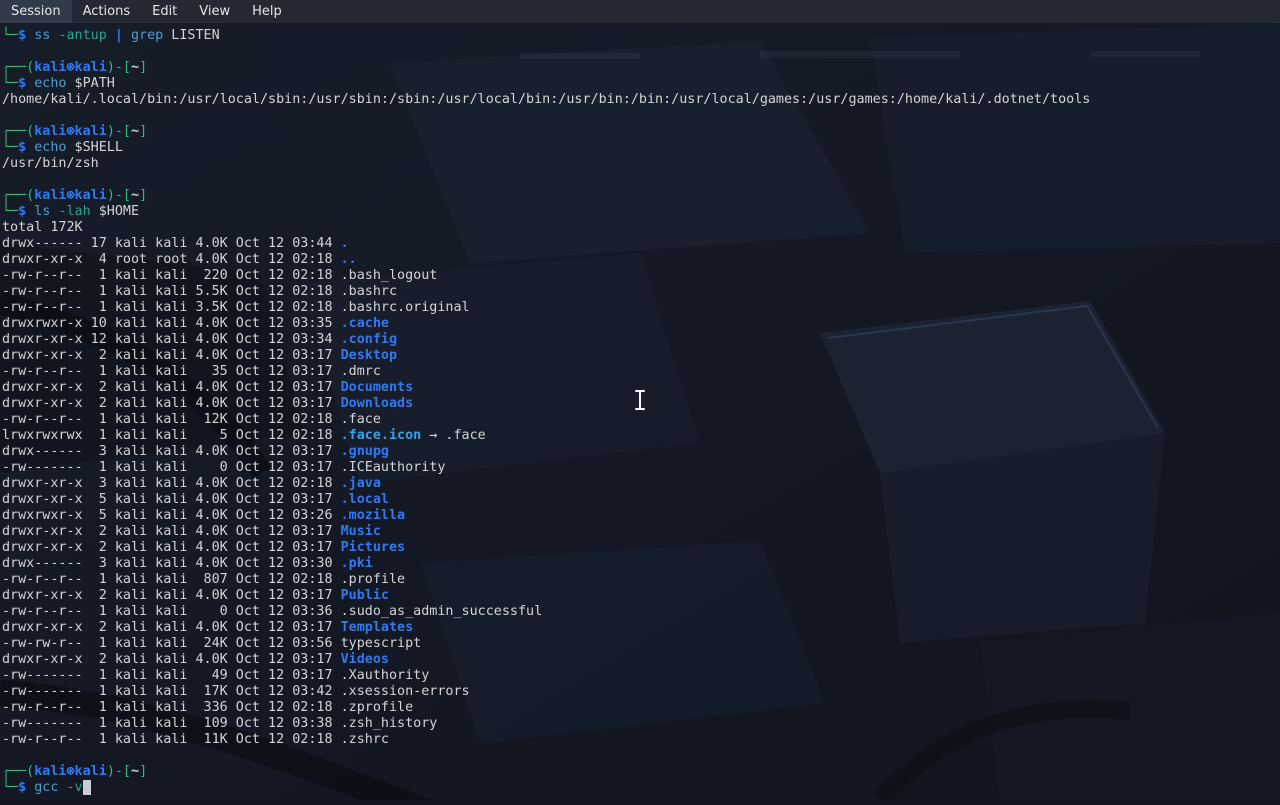 The width and height of the screenshot is (1280, 805). What do you see at coordinates (42, 227) in the screenshot?
I see `terminal-line: total 172K` at bounding box center [42, 227].